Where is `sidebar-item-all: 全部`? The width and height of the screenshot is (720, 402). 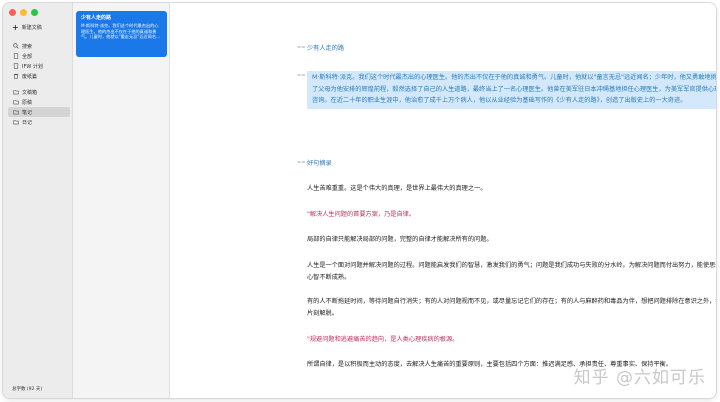
sidebar-item-all: 全部 is located at coordinates (39, 56).